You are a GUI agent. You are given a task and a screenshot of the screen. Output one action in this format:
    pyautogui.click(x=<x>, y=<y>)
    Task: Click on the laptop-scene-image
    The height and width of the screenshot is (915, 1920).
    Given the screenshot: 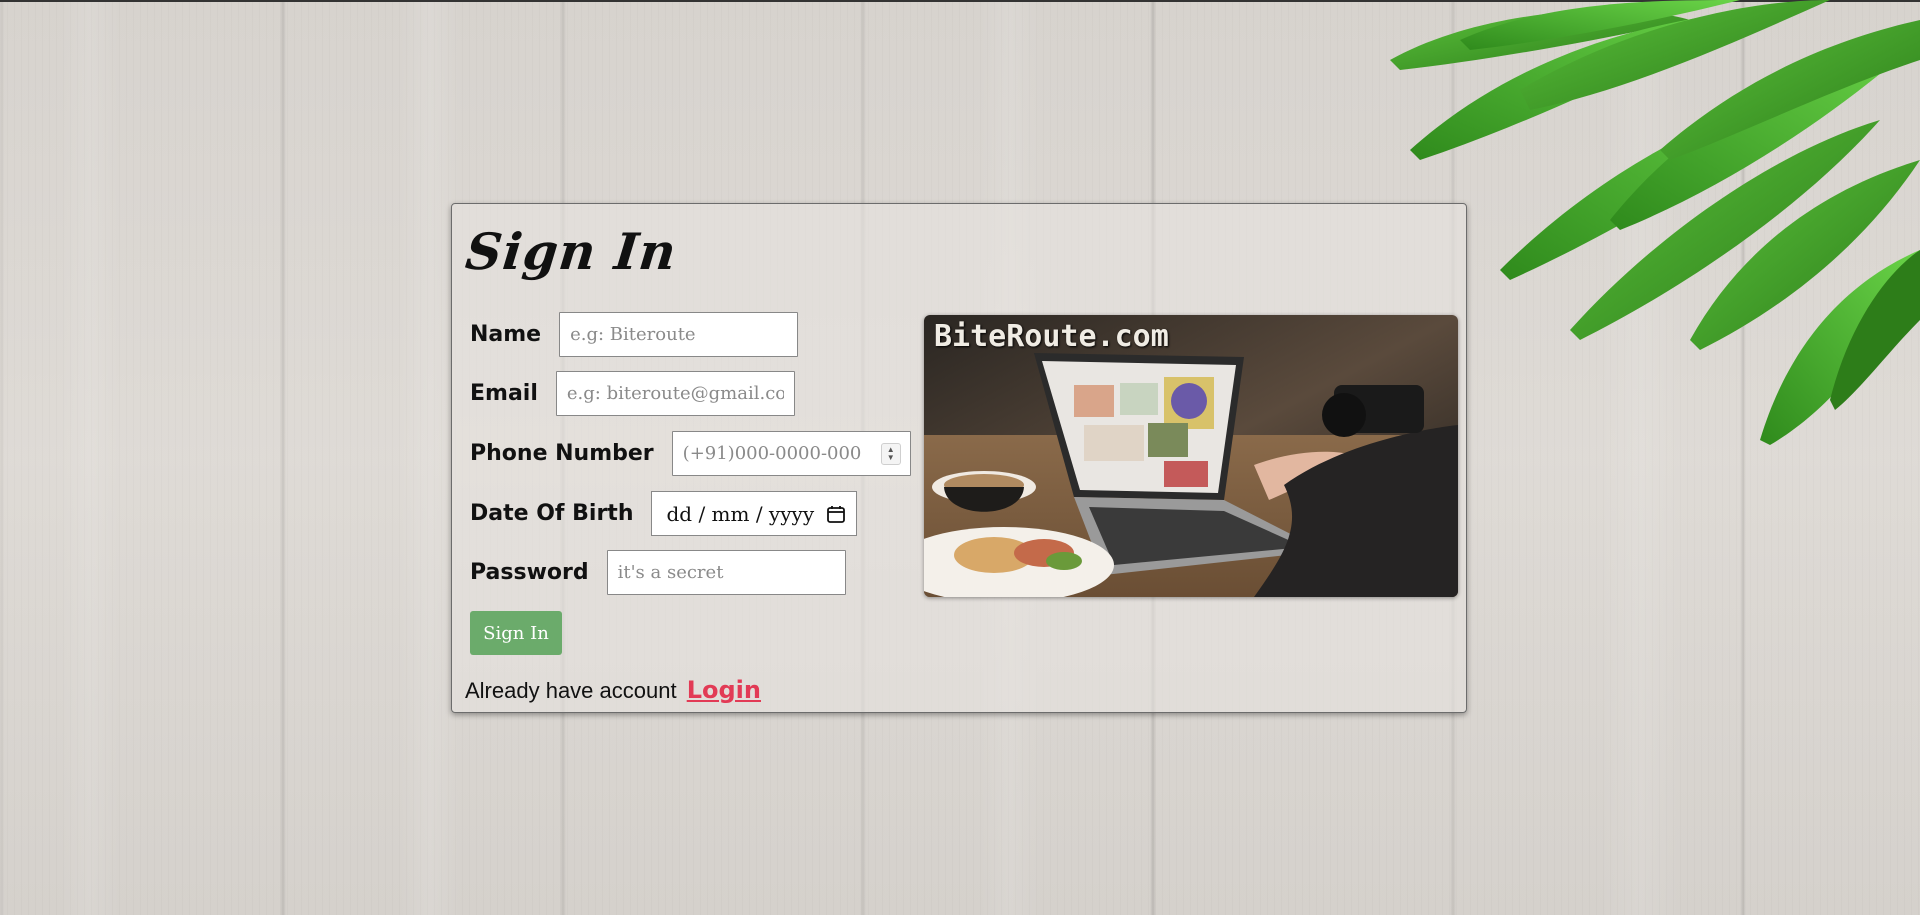 What is the action you would take?
    pyautogui.click(x=1191, y=456)
    